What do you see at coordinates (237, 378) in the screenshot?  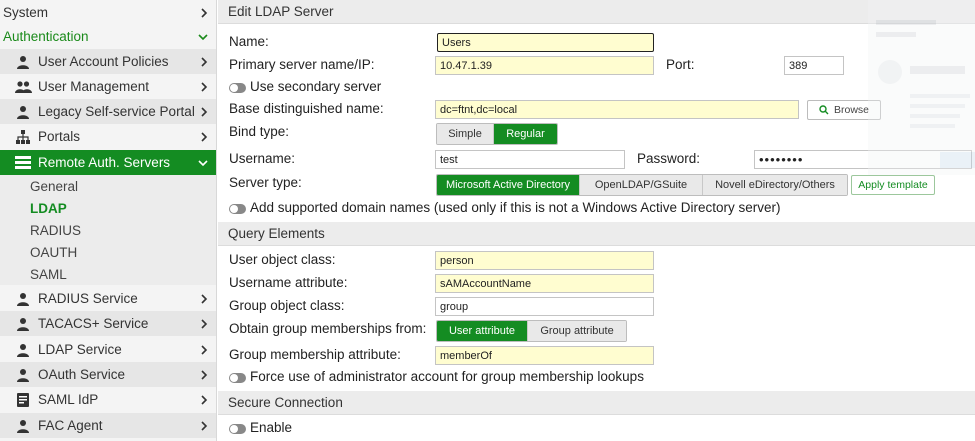 I see `force-admin-toggle` at bounding box center [237, 378].